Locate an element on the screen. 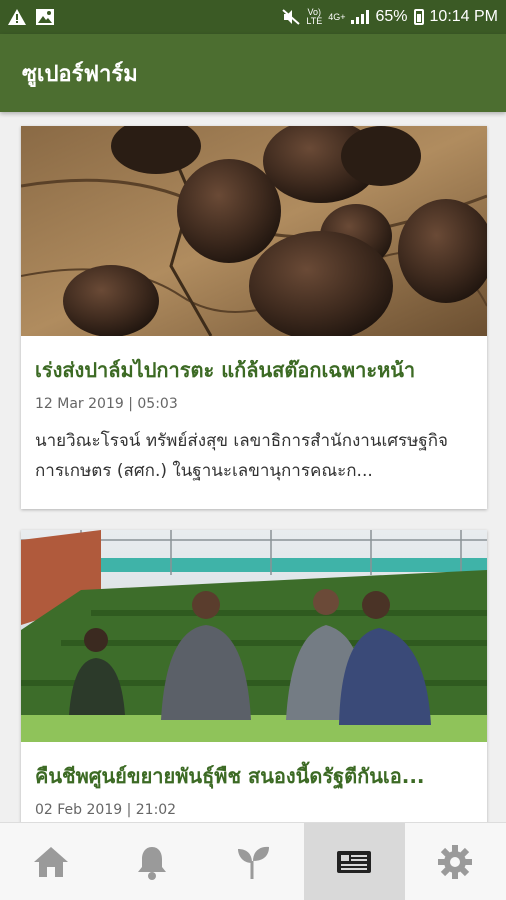 The width and height of the screenshot is (506, 900). network-type: 4G+ is located at coordinates (337, 16).